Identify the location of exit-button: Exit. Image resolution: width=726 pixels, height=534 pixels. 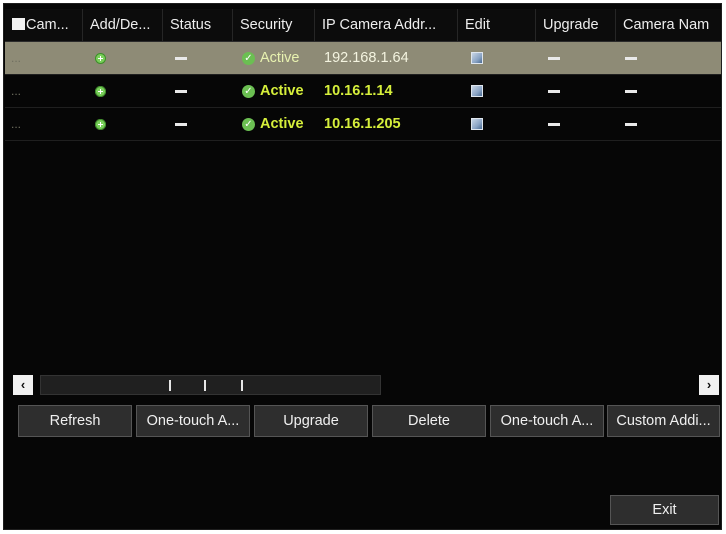
(664, 510).